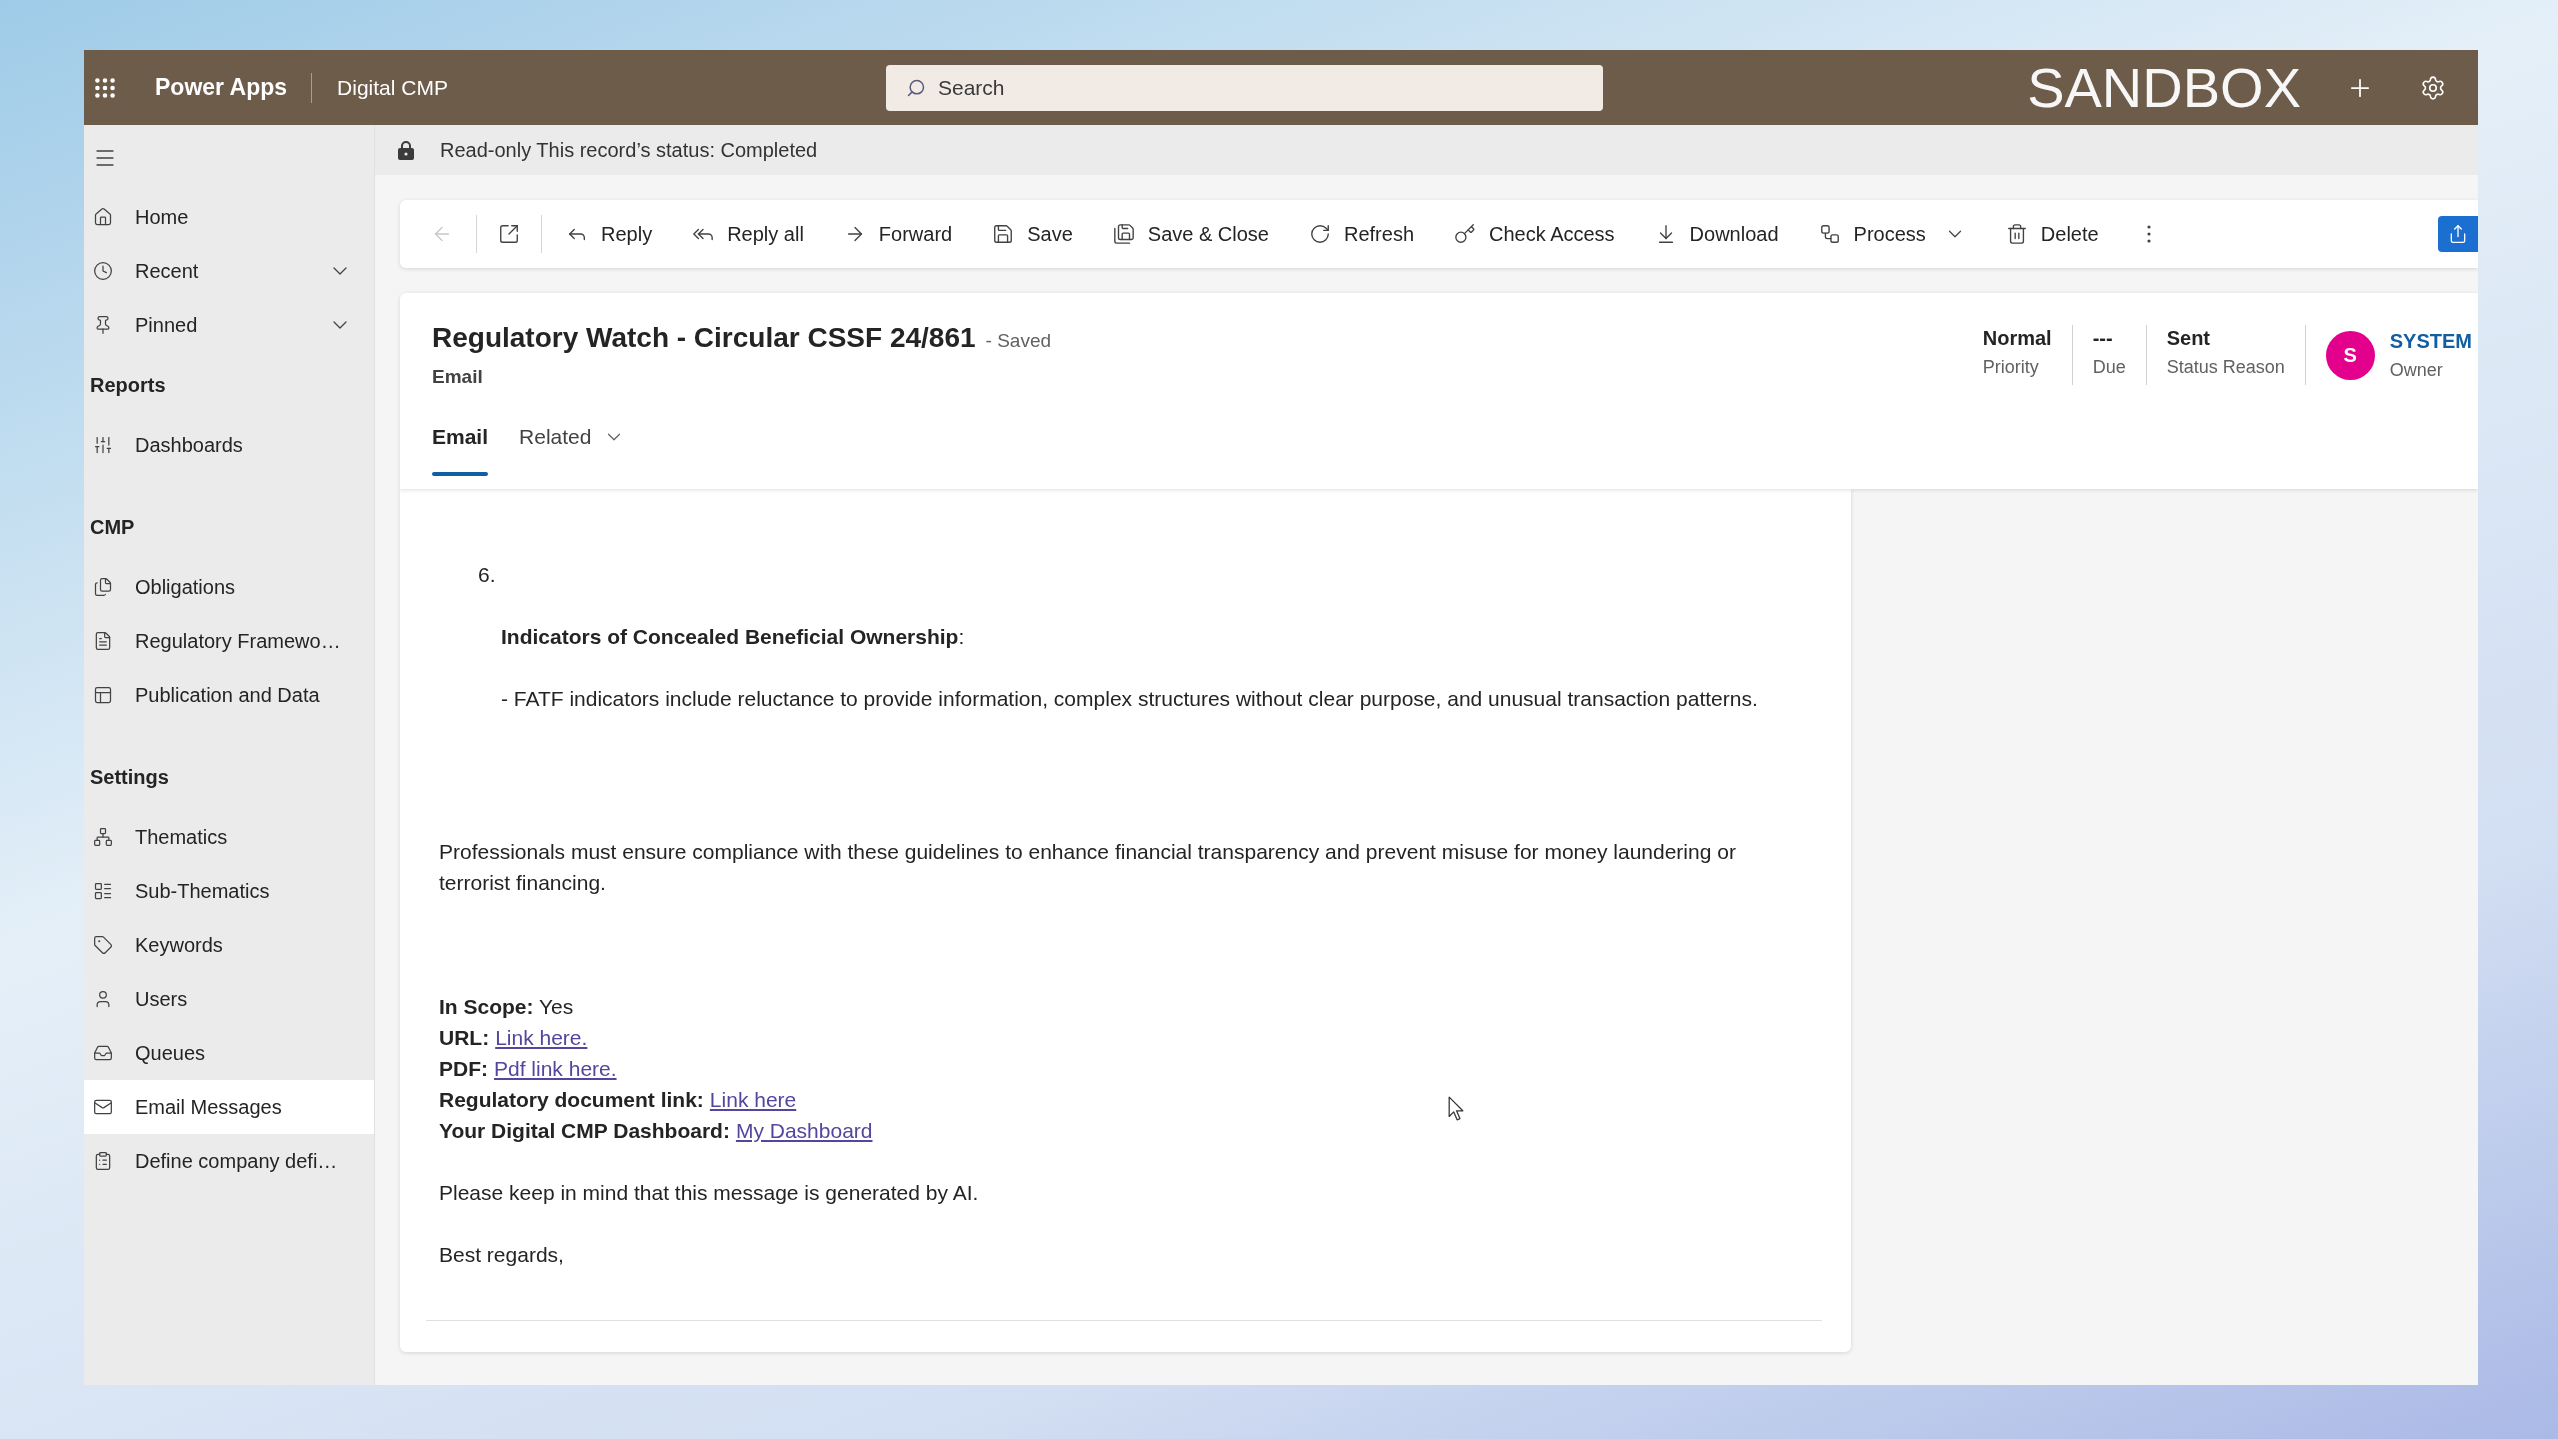  I want to click on field-value: ---, so click(2103, 338).